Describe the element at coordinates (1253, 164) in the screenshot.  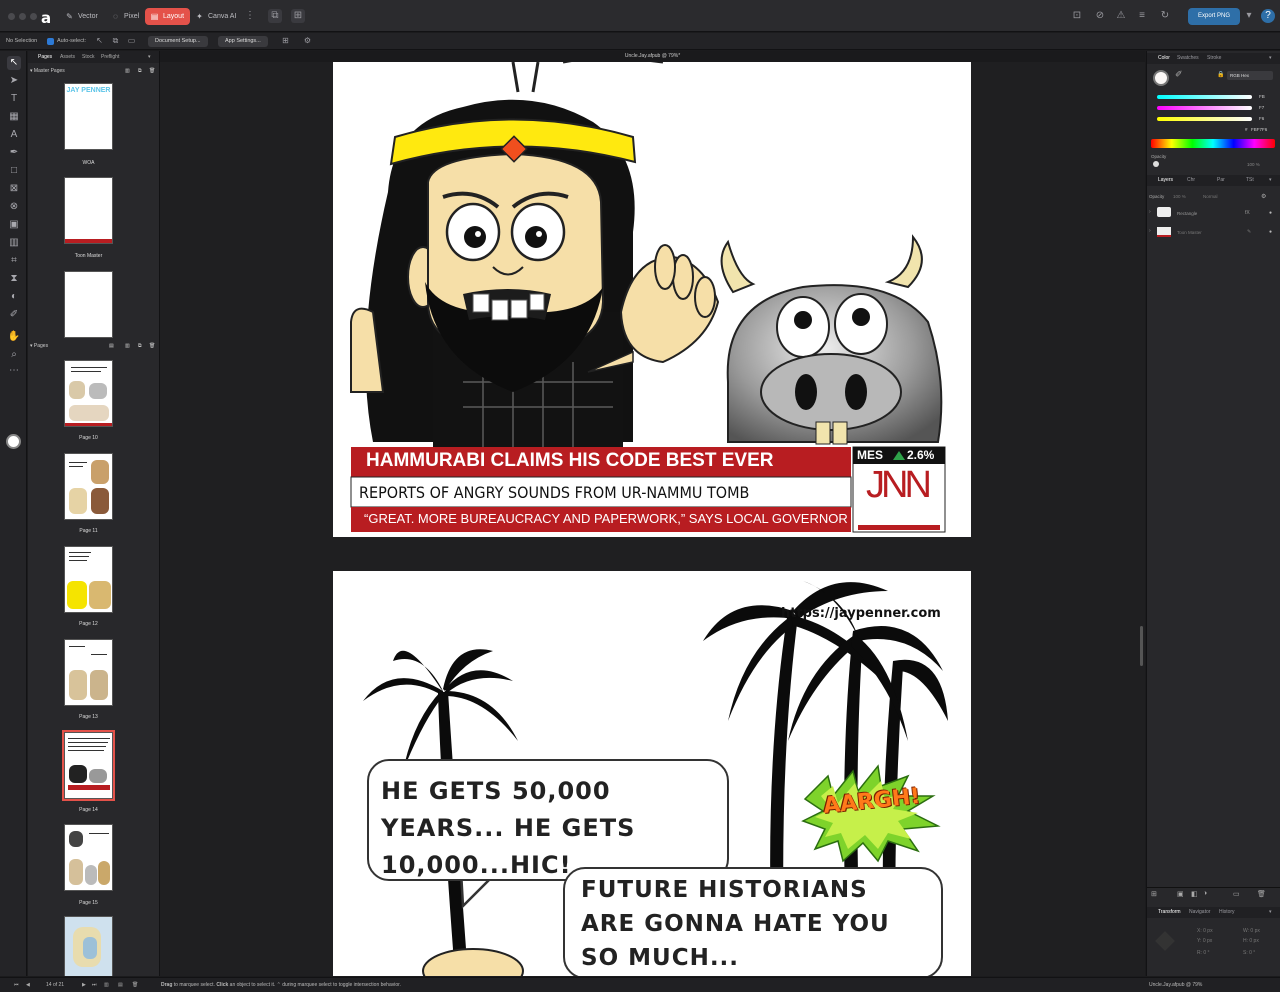
I see `opacity-value: 100 %` at that location.